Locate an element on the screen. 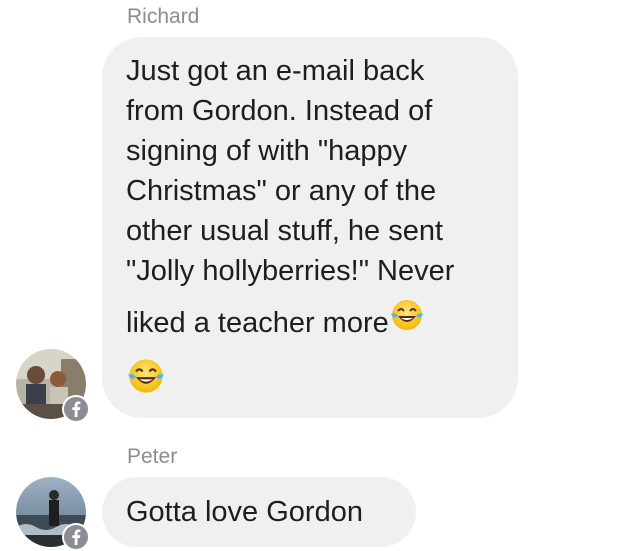 The image size is (639, 551). message-line: Christmas" or any of the is located at coordinates (281, 191).